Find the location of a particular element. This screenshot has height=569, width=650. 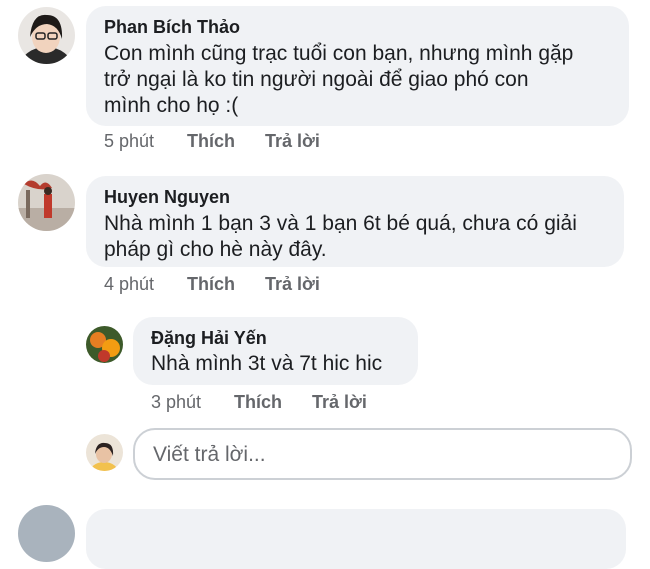

timestamp: 4 phút is located at coordinates (129, 284).